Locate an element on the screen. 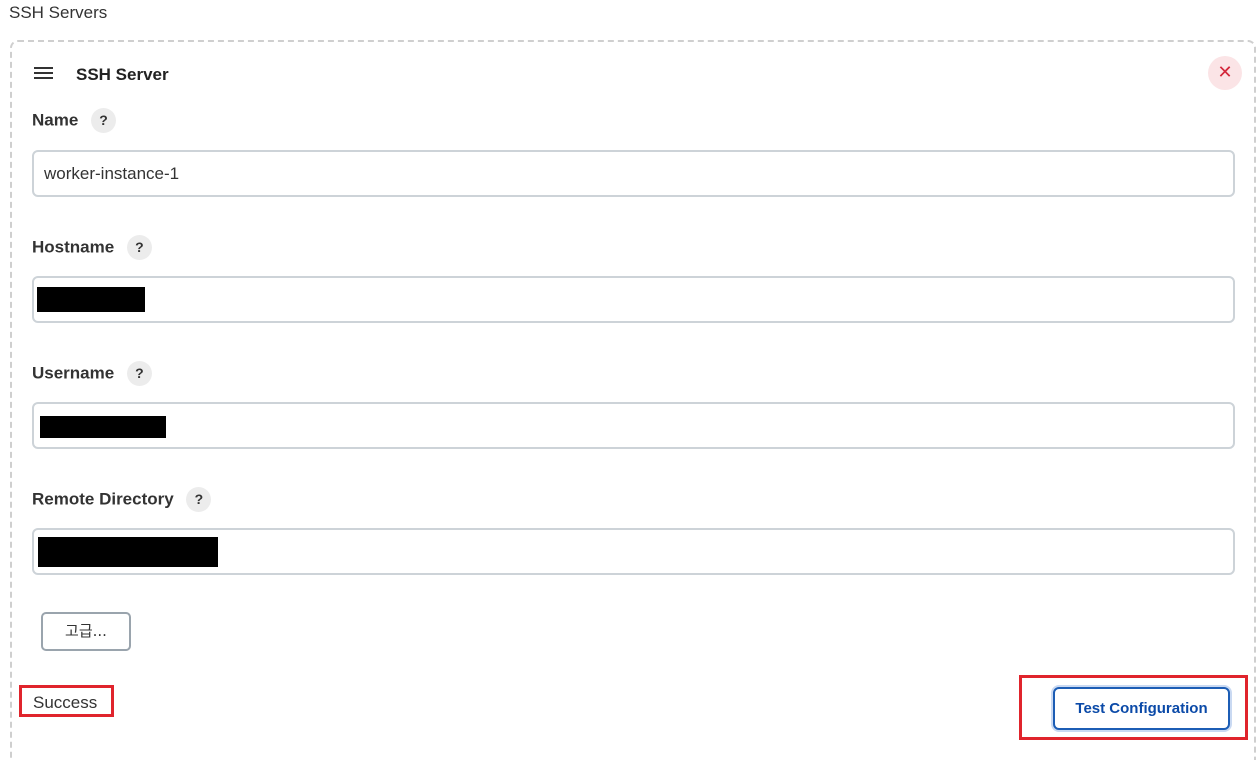  name-label-text: Name is located at coordinates (55, 120).